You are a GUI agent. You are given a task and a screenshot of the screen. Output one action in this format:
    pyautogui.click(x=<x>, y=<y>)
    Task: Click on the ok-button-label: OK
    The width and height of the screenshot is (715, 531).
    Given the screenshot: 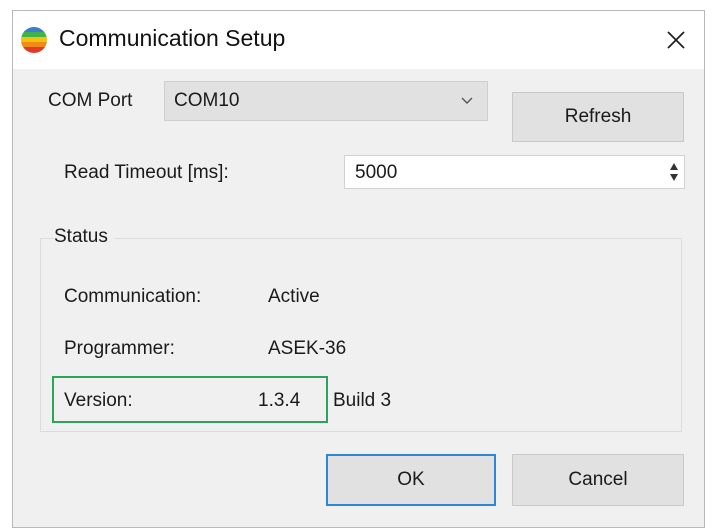 What is the action you would take?
    pyautogui.click(x=411, y=479)
    